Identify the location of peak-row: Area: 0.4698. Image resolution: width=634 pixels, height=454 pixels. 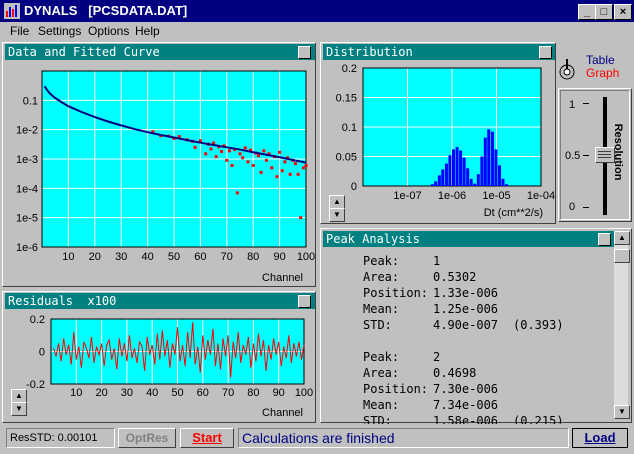
(488, 373).